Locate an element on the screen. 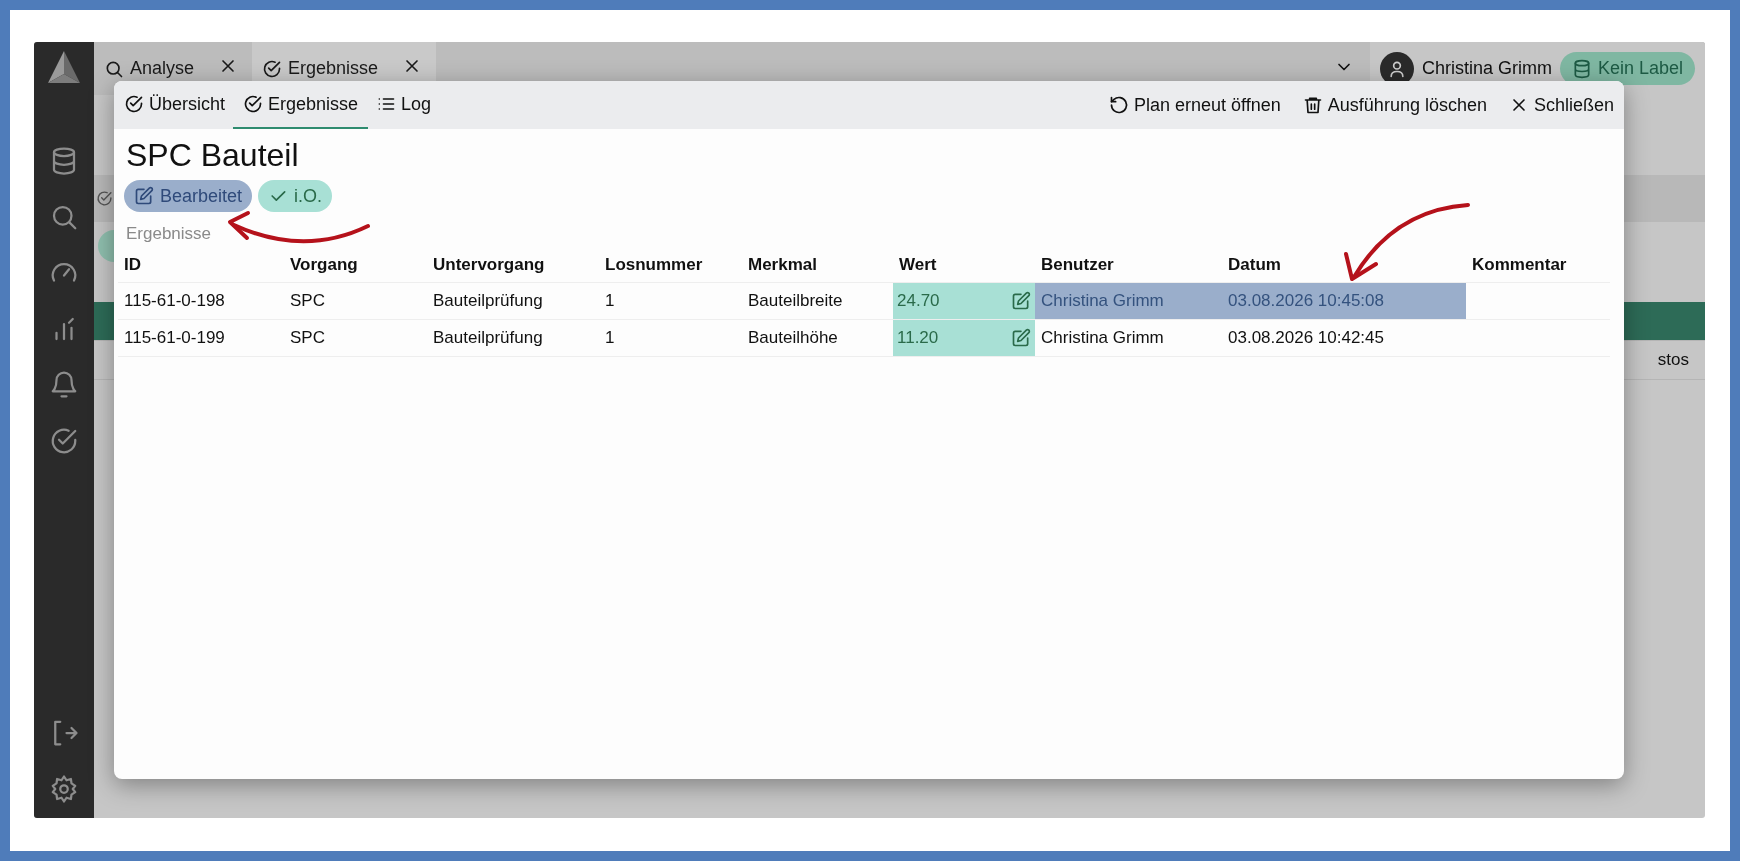 Image resolution: width=1740 pixels, height=861 pixels. column-header: Vorgang is located at coordinates (355, 265).